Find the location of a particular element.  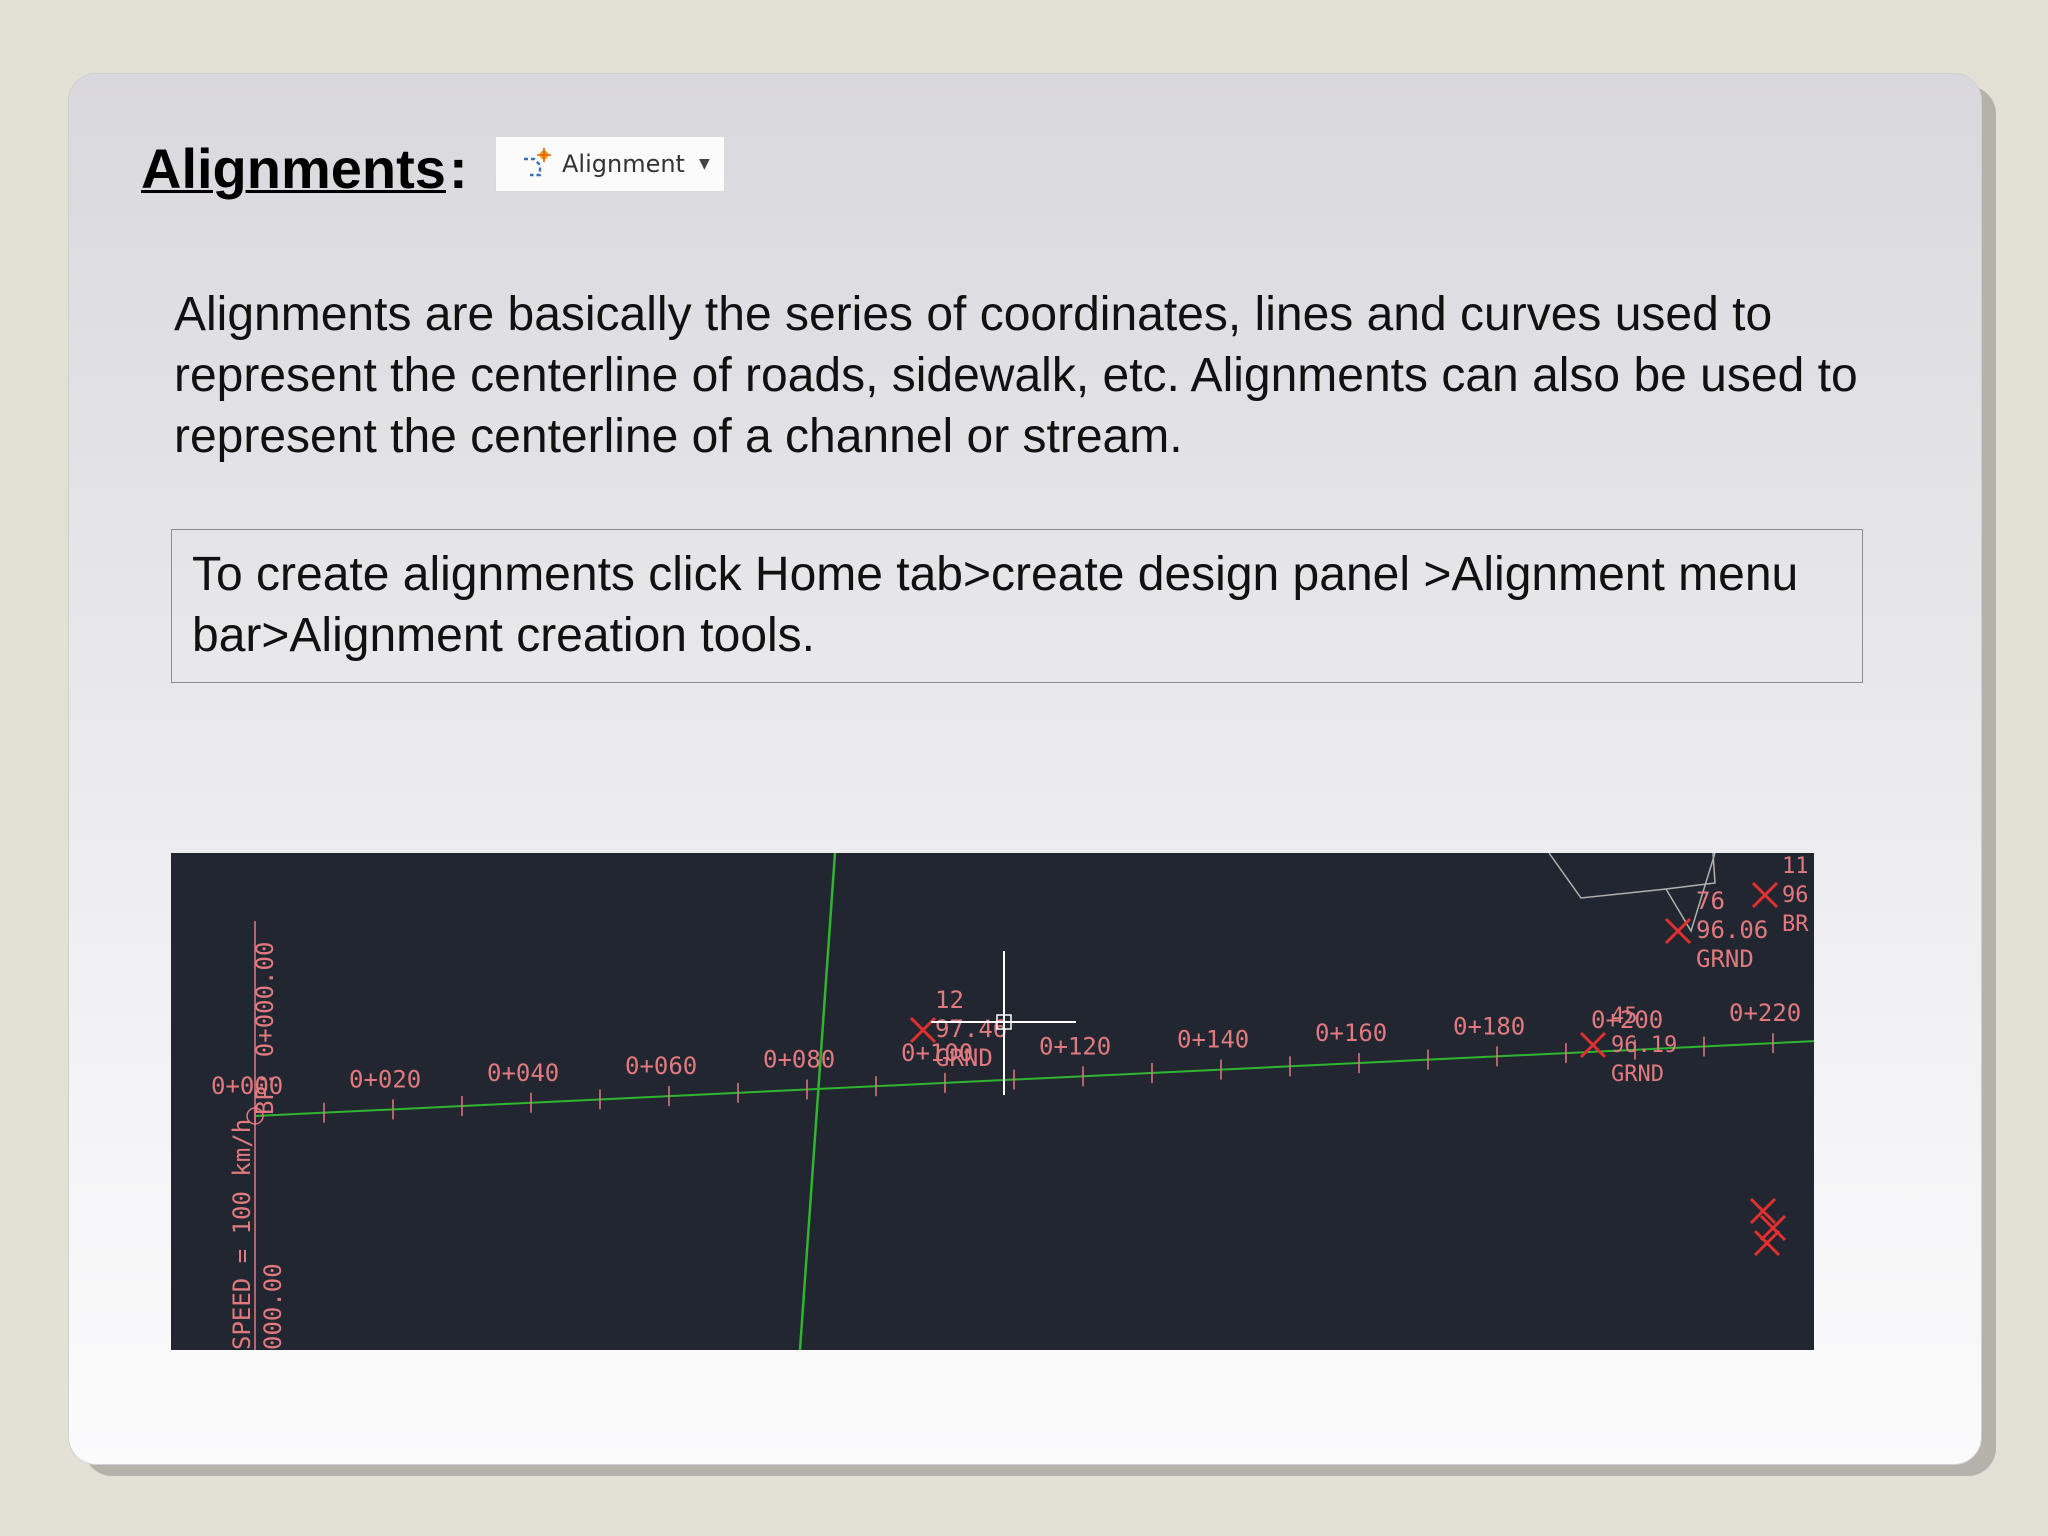

begin-point-labels: BP: 0+000.00 SPEED = 100 km/h 000.00 is located at coordinates (257, 1146).